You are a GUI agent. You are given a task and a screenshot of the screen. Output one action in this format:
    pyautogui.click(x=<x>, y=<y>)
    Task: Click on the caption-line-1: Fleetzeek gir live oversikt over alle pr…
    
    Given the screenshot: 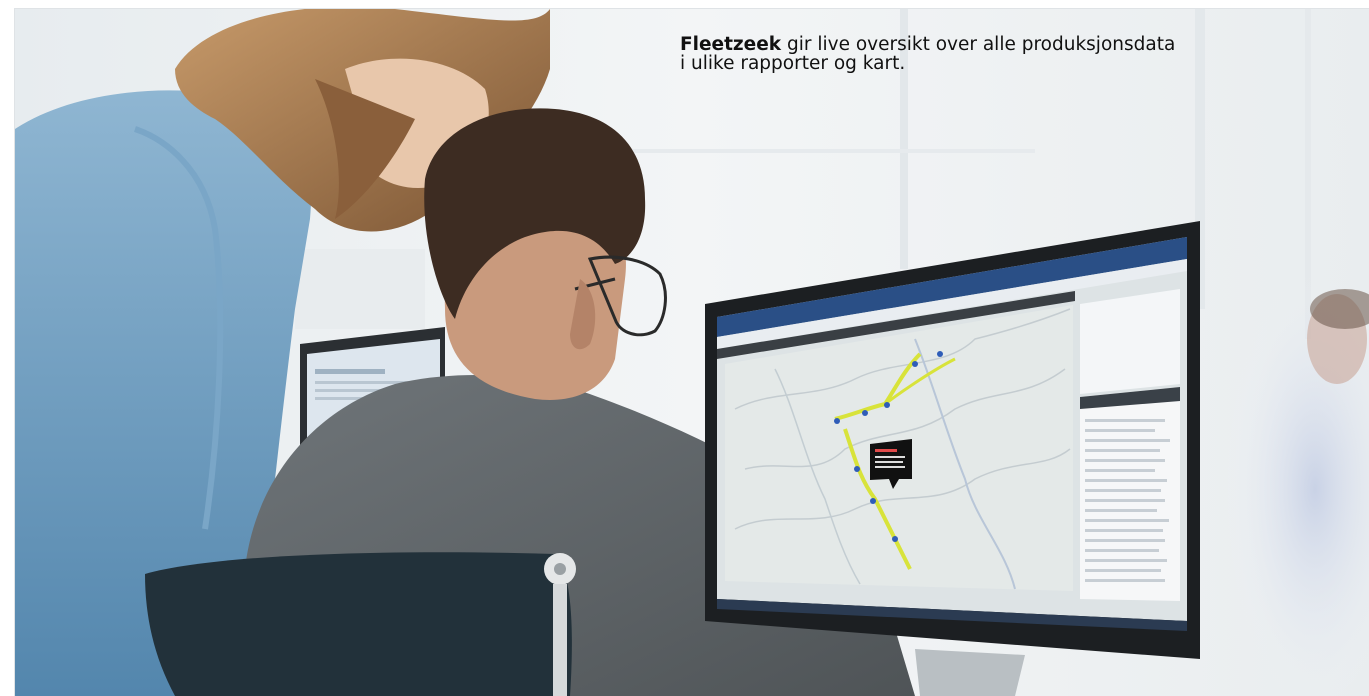 What is the action you would take?
    pyautogui.click(x=1000, y=44)
    